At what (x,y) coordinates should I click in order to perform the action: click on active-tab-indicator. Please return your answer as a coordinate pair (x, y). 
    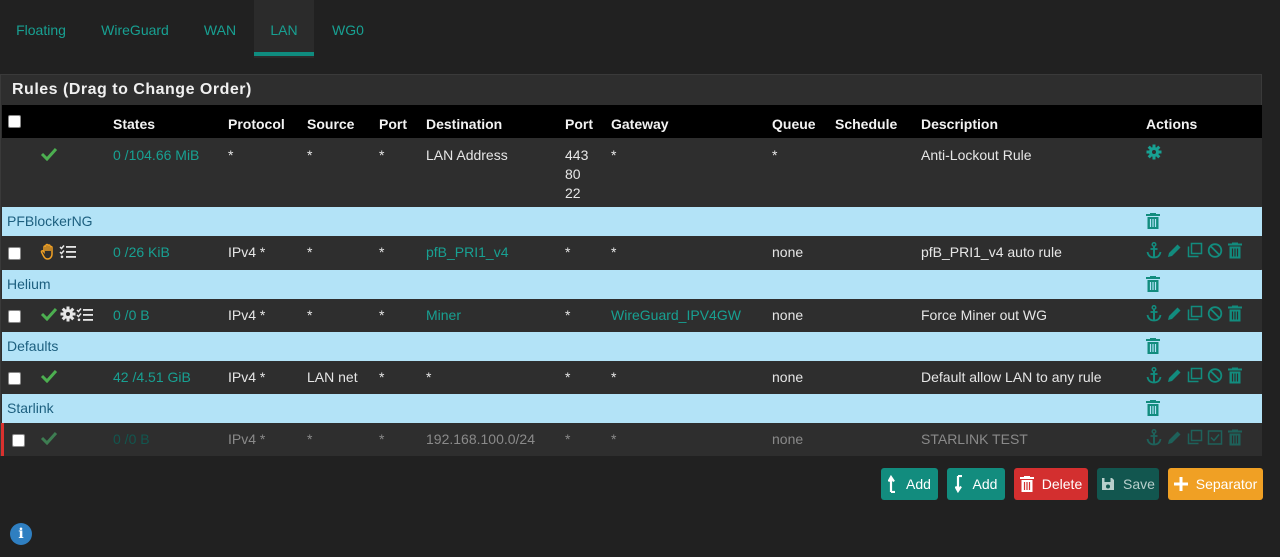
    Looking at the image, I should click on (284, 54).